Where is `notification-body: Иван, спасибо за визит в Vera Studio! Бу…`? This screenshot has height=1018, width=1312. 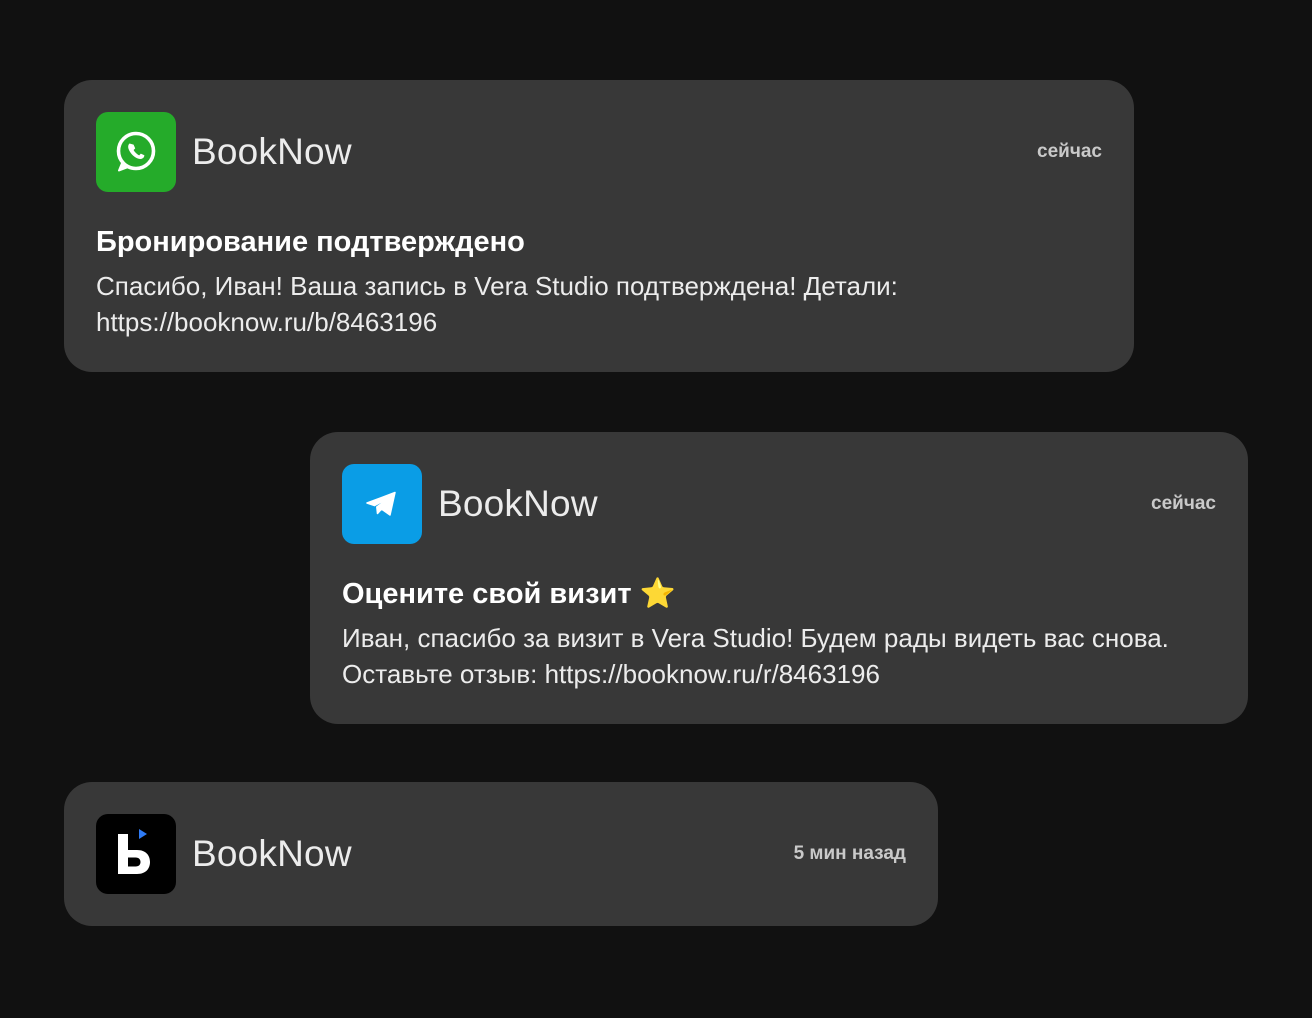
notification-body: Иван, спасибо за визит в Vera Studio! Бу… is located at coordinates (755, 656).